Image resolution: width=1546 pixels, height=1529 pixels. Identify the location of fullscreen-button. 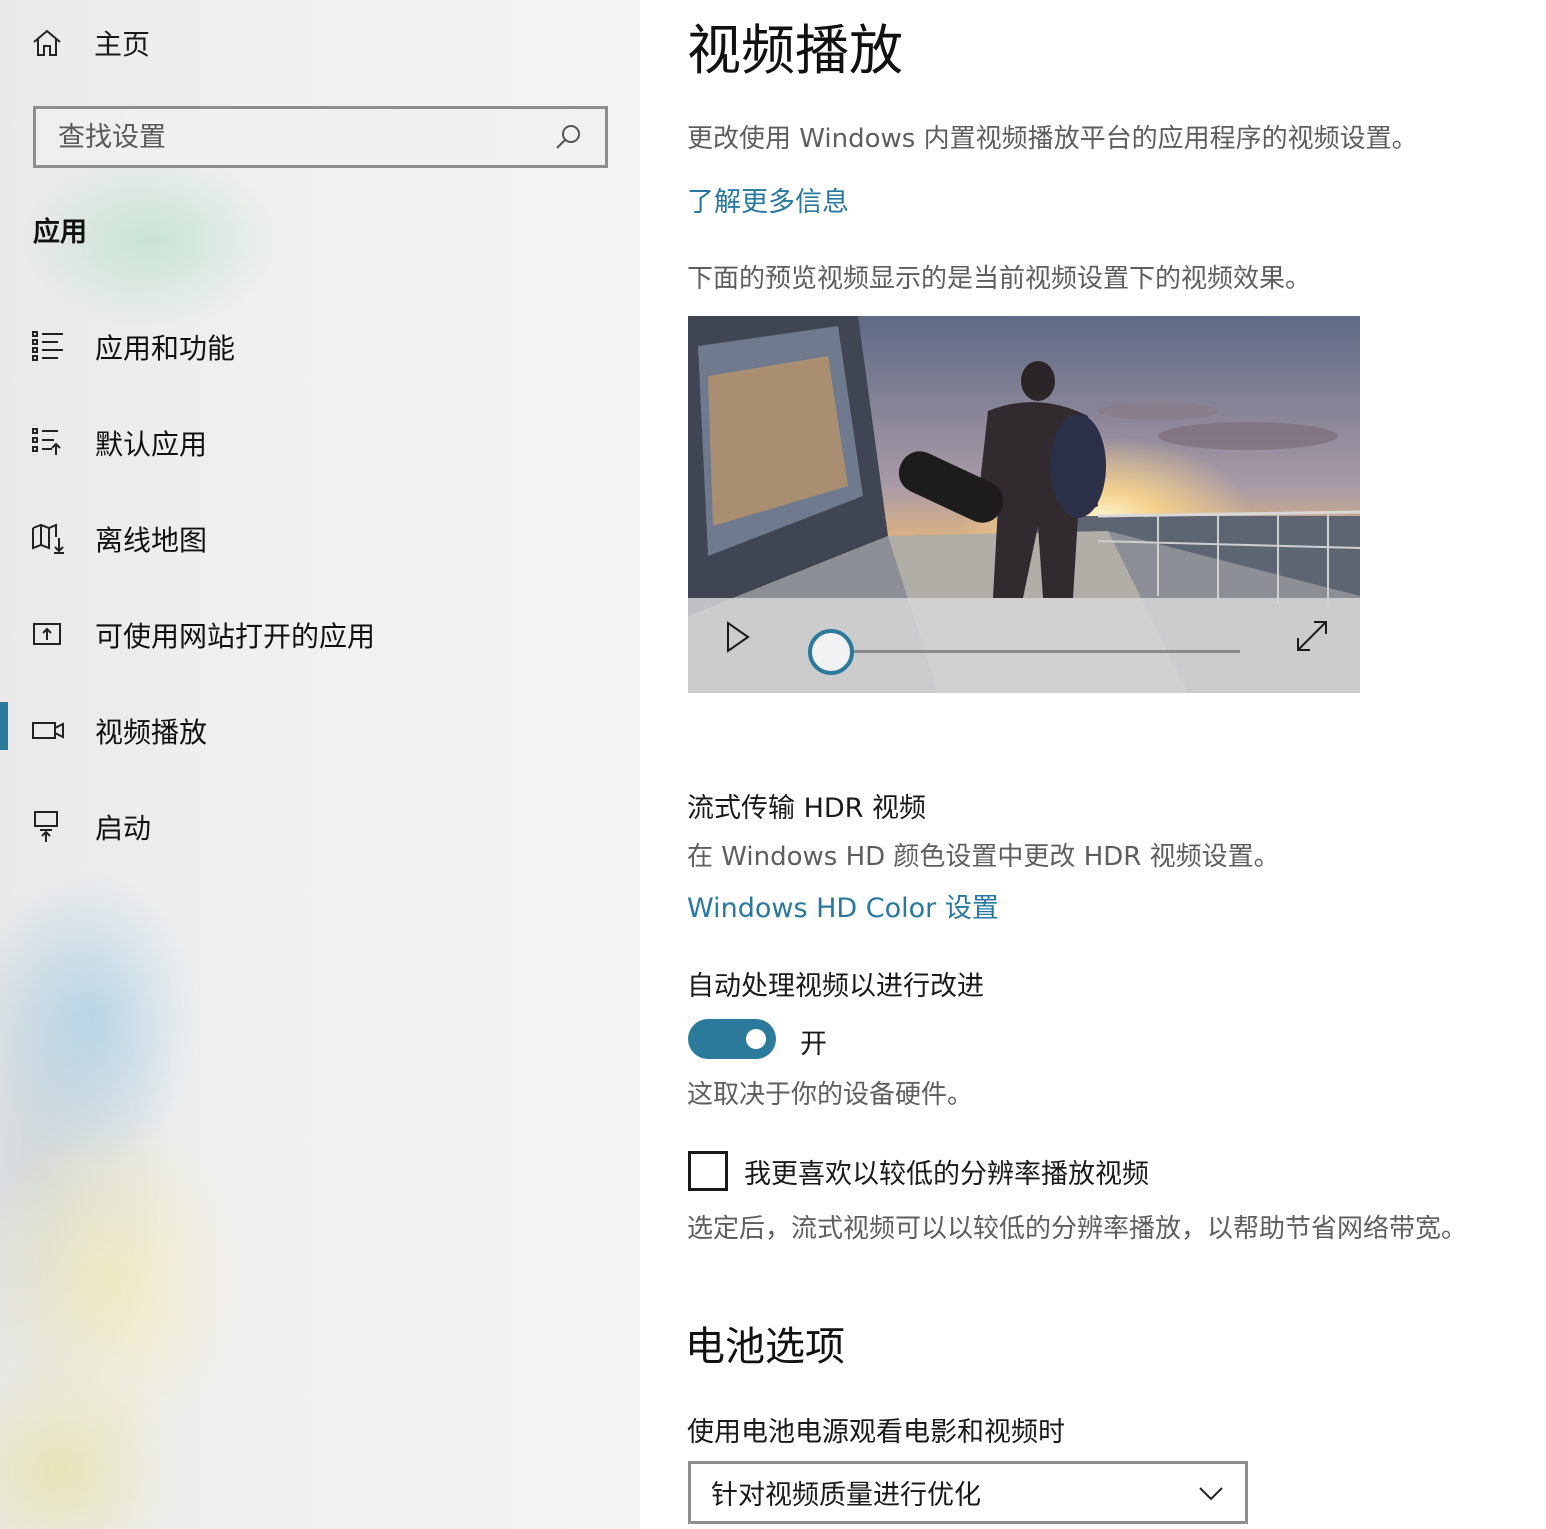
(1312, 636).